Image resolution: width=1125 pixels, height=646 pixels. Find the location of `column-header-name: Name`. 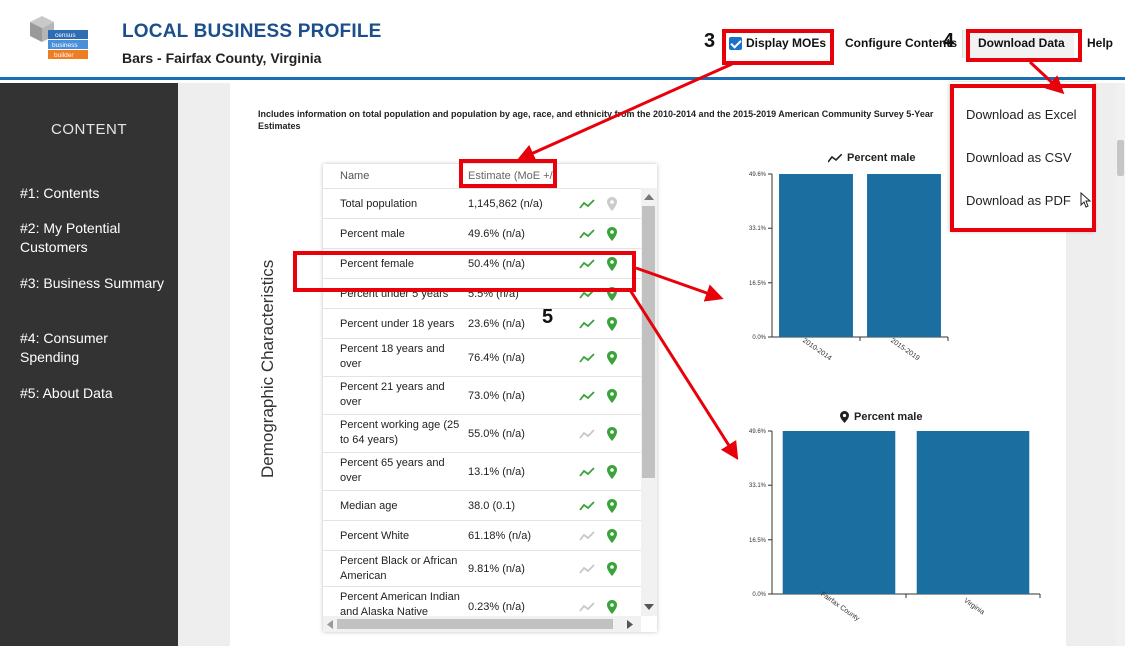

column-header-name: Name is located at coordinates (354, 176).